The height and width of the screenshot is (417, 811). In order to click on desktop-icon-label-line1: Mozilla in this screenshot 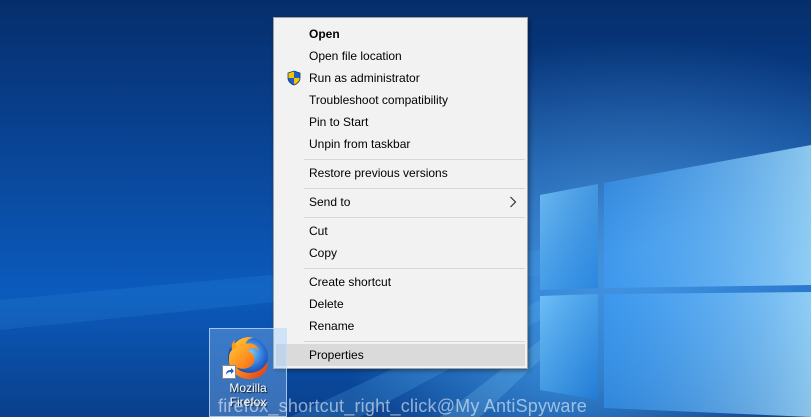, I will do `click(248, 388)`.